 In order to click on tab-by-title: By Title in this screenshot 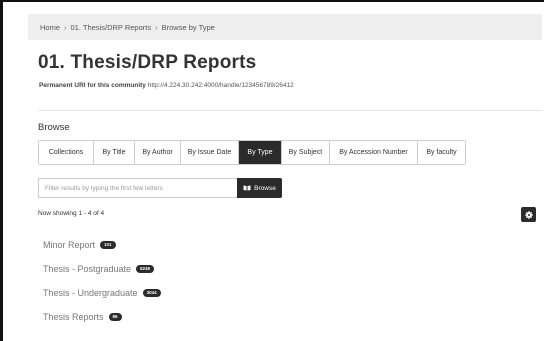, I will do `click(114, 152)`.